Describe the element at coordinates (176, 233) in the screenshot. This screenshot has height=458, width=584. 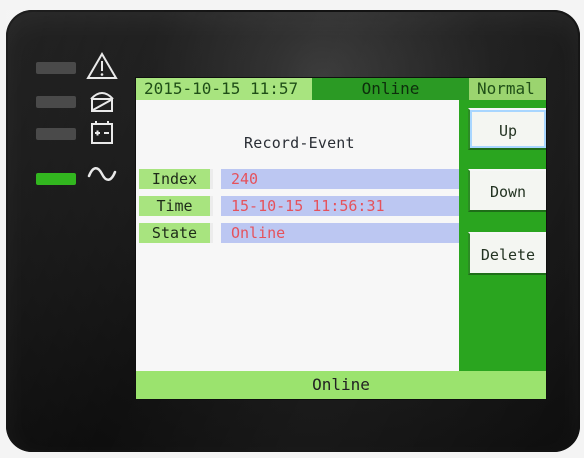
I see `state-label: State` at that location.